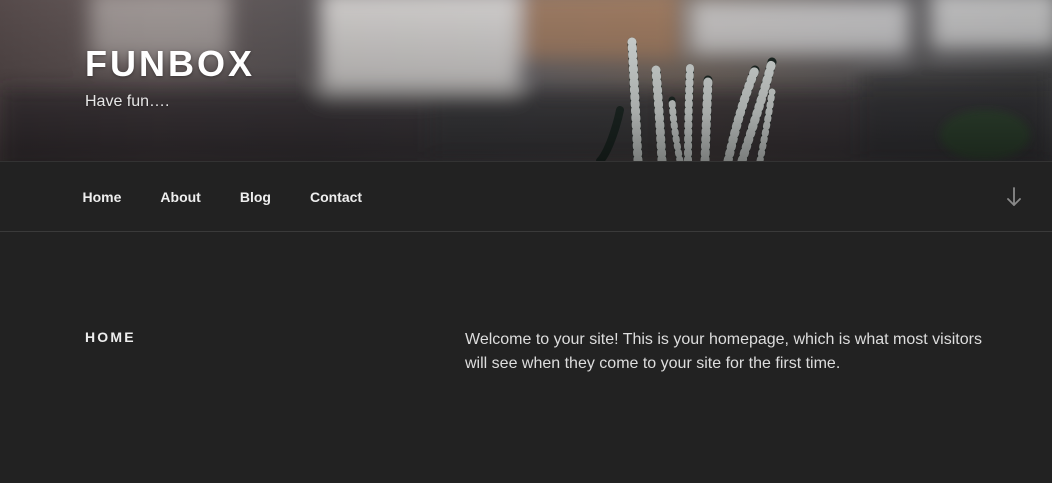 The height and width of the screenshot is (483, 1052). What do you see at coordinates (110, 337) in the screenshot?
I see `page-title: HOME` at bounding box center [110, 337].